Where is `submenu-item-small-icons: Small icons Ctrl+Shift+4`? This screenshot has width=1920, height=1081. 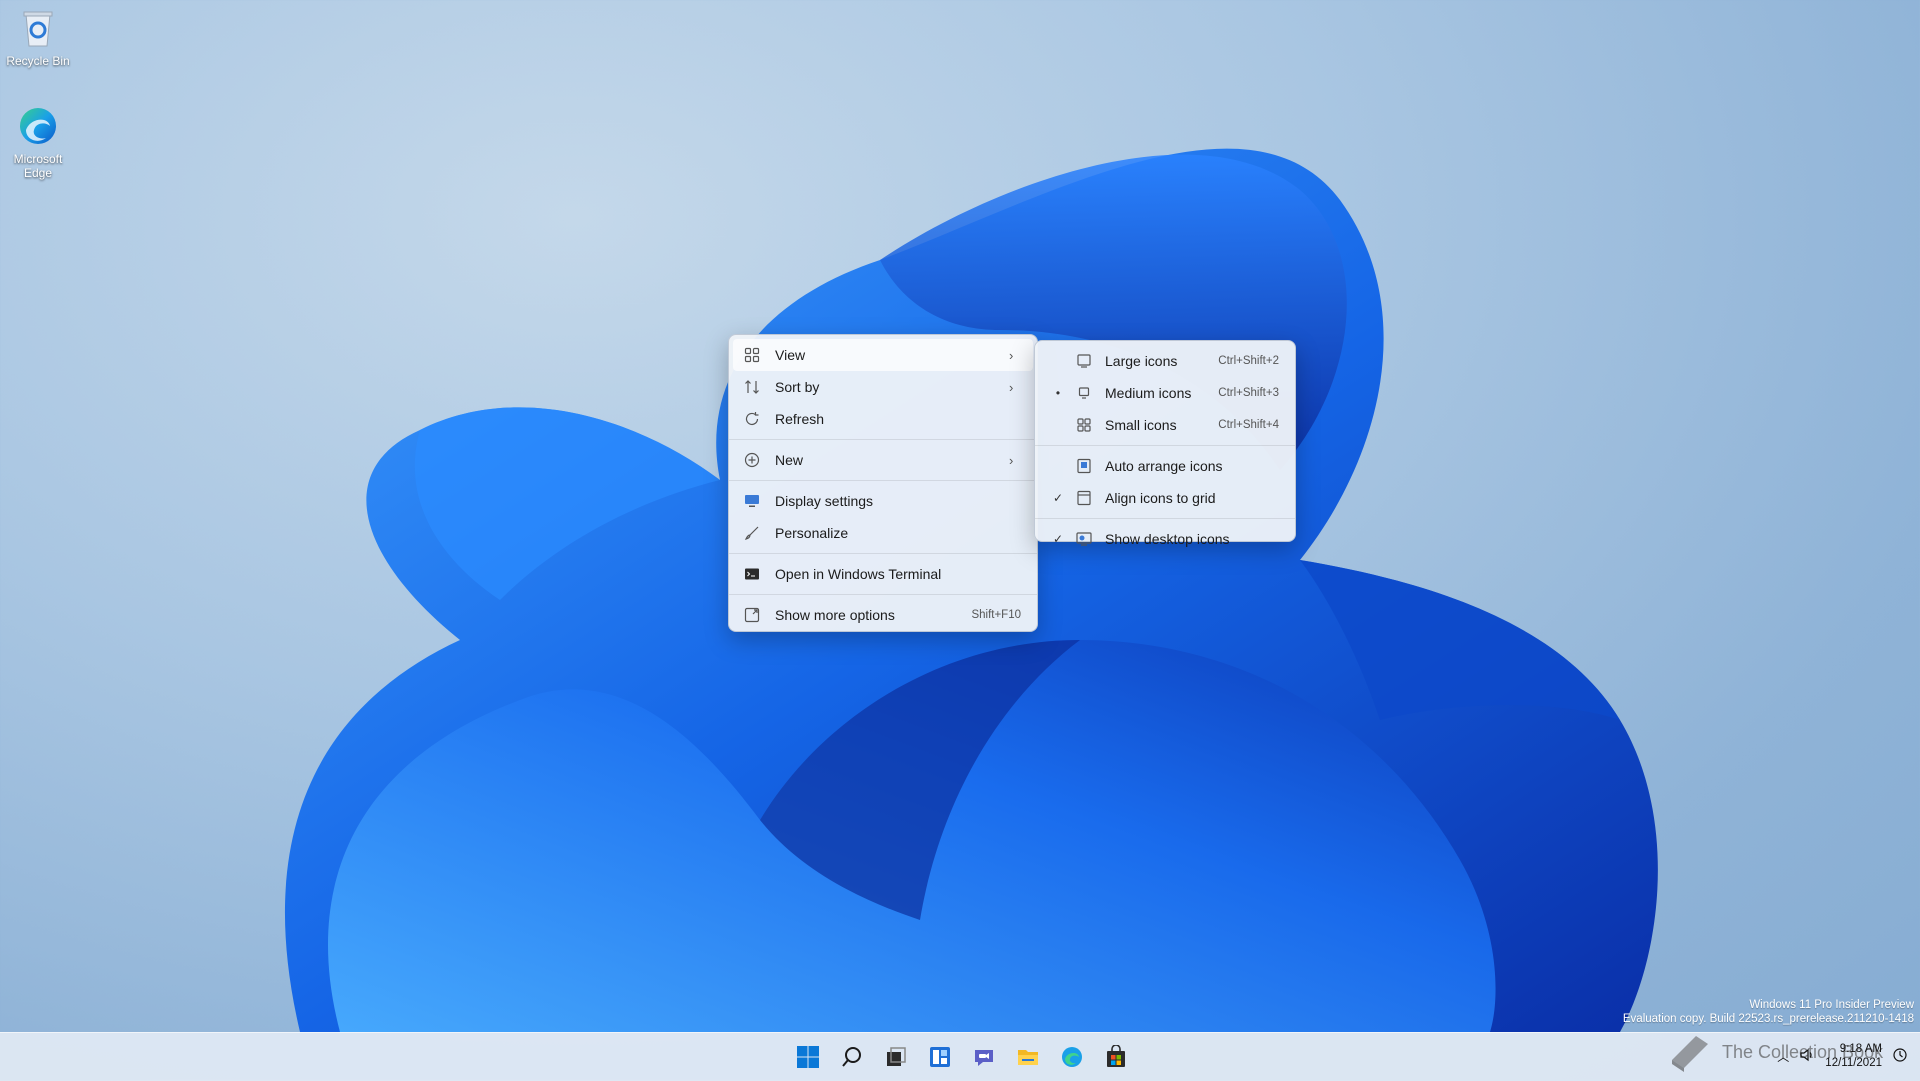
submenu-item-small-icons: Small icons Ctrl+Shift+4 is located at coordinates (1165, 425).